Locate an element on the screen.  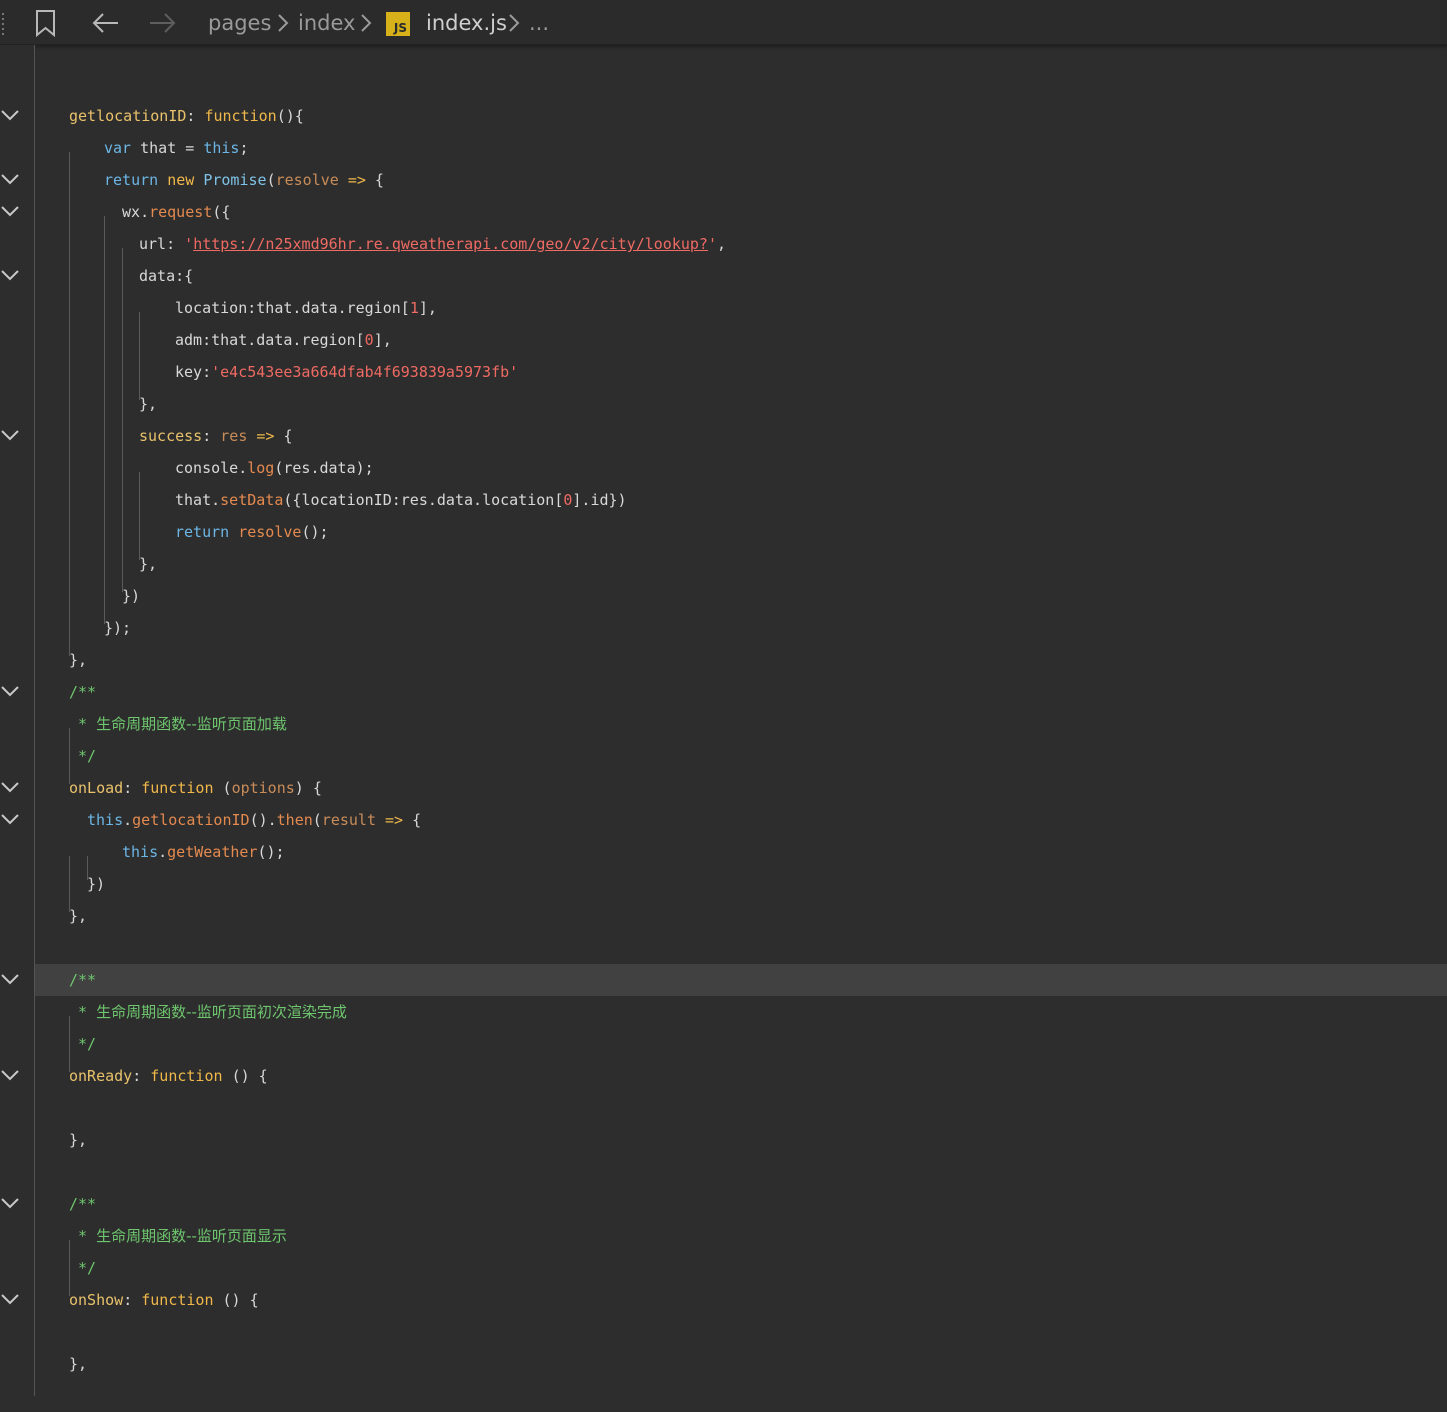
forward-arrow-icon is located at coordinates (162, 23).